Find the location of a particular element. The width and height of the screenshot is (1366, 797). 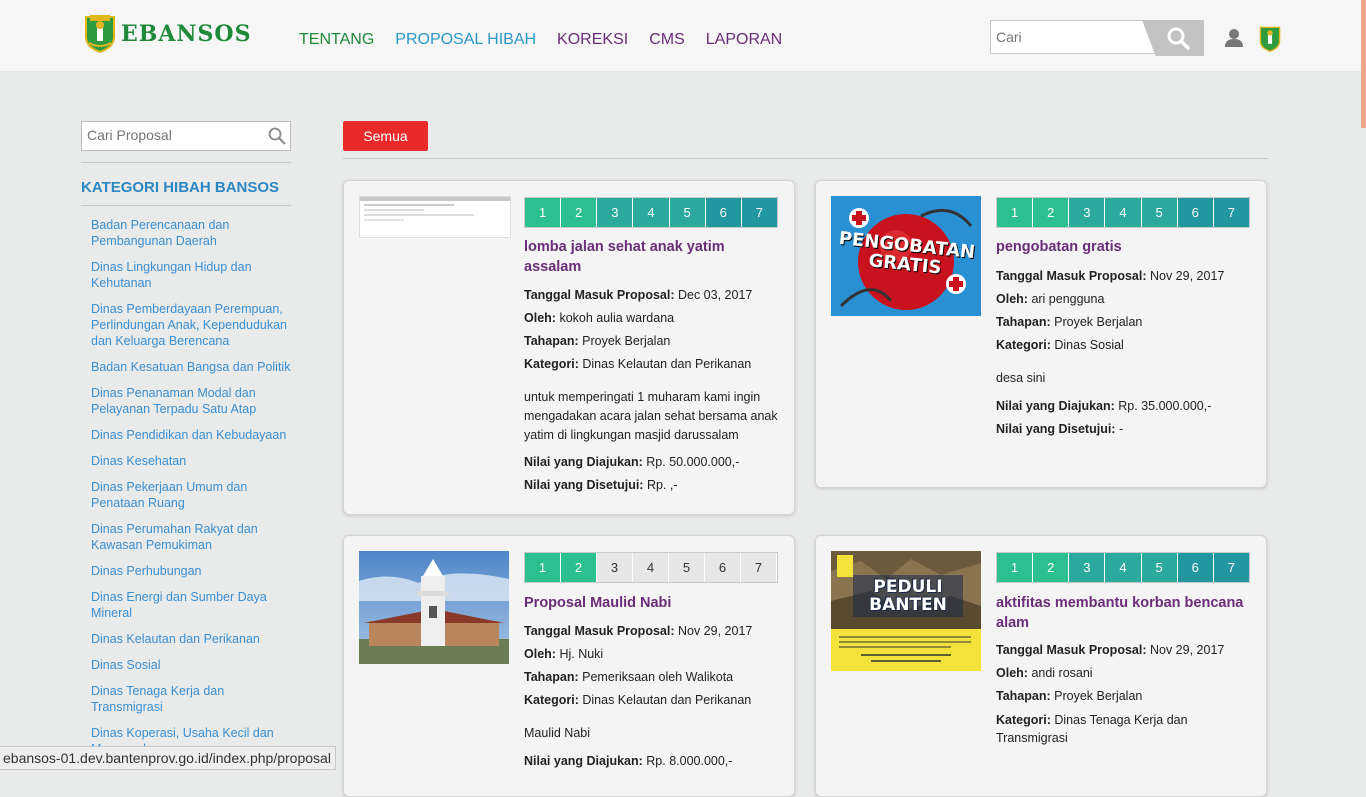

category-item: Dinas Tenaga Kerja dan Transmigrasi is located at coordinates (191, 699).